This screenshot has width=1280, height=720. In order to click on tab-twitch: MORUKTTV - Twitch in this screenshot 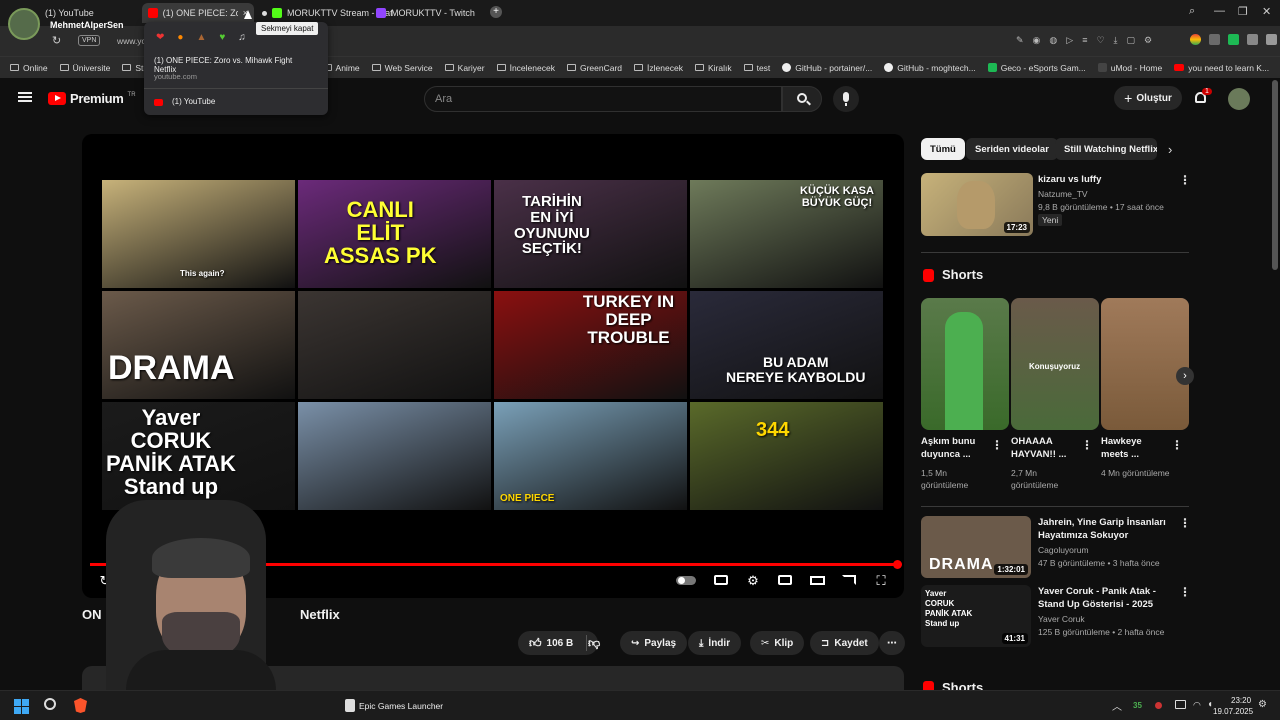, I will do `click(425, 13)`.